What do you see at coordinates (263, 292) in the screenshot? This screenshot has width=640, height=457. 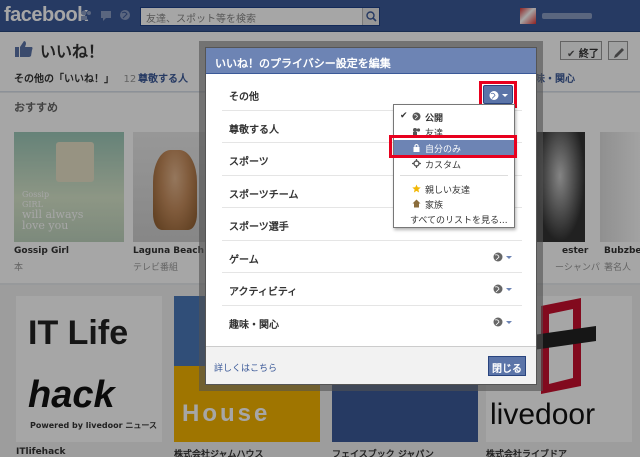 I see `row-label: アクティビティ` at bounding box center [263, 292].